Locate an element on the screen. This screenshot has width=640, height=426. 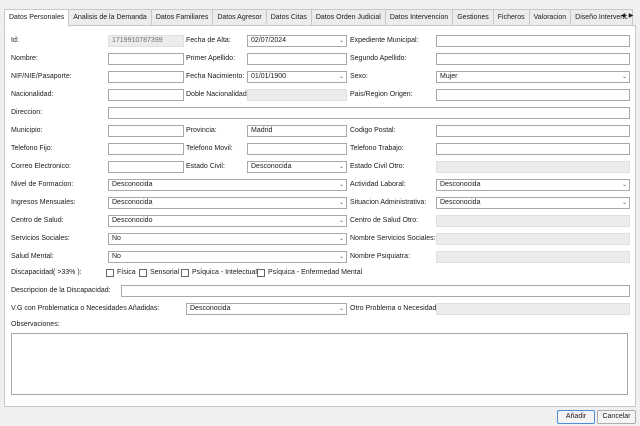
centro-salud-otro-field is located at coordinates (533, 221).